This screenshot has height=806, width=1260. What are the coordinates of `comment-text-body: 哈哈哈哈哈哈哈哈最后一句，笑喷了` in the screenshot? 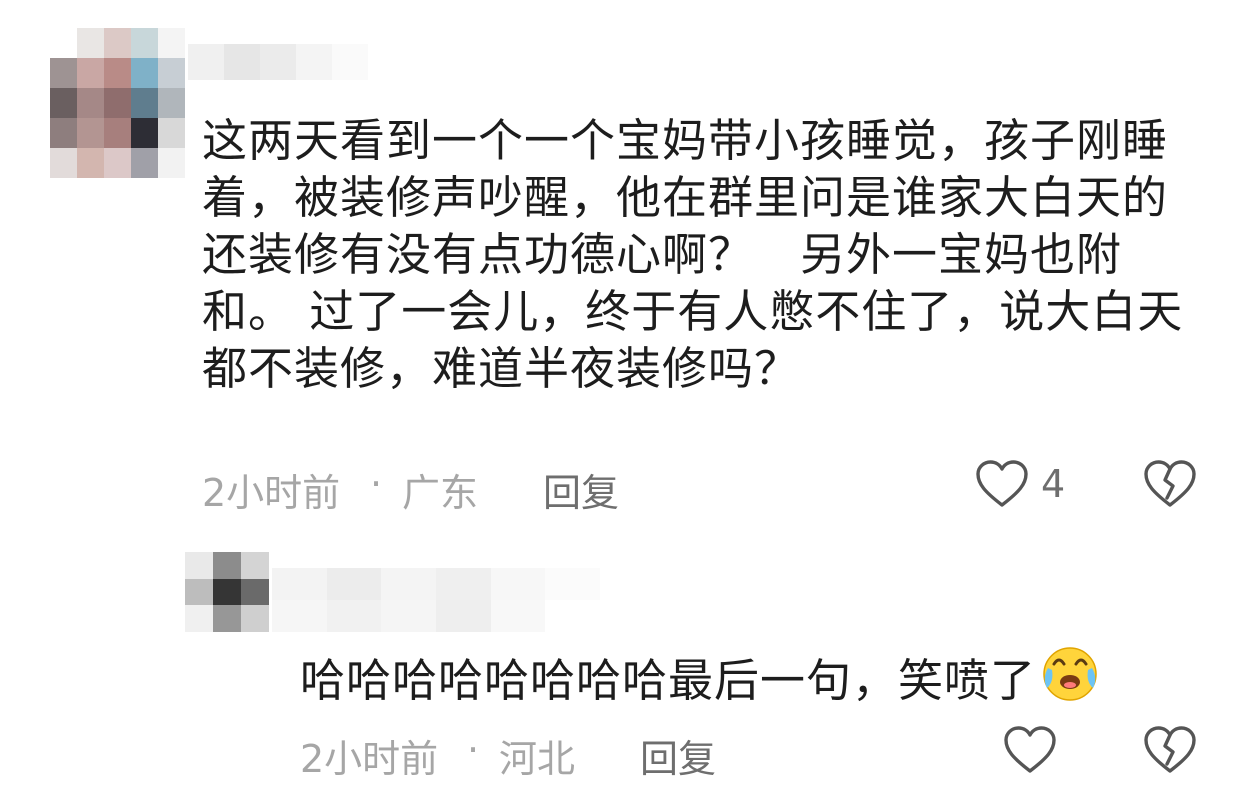 It's located at (668, 680).